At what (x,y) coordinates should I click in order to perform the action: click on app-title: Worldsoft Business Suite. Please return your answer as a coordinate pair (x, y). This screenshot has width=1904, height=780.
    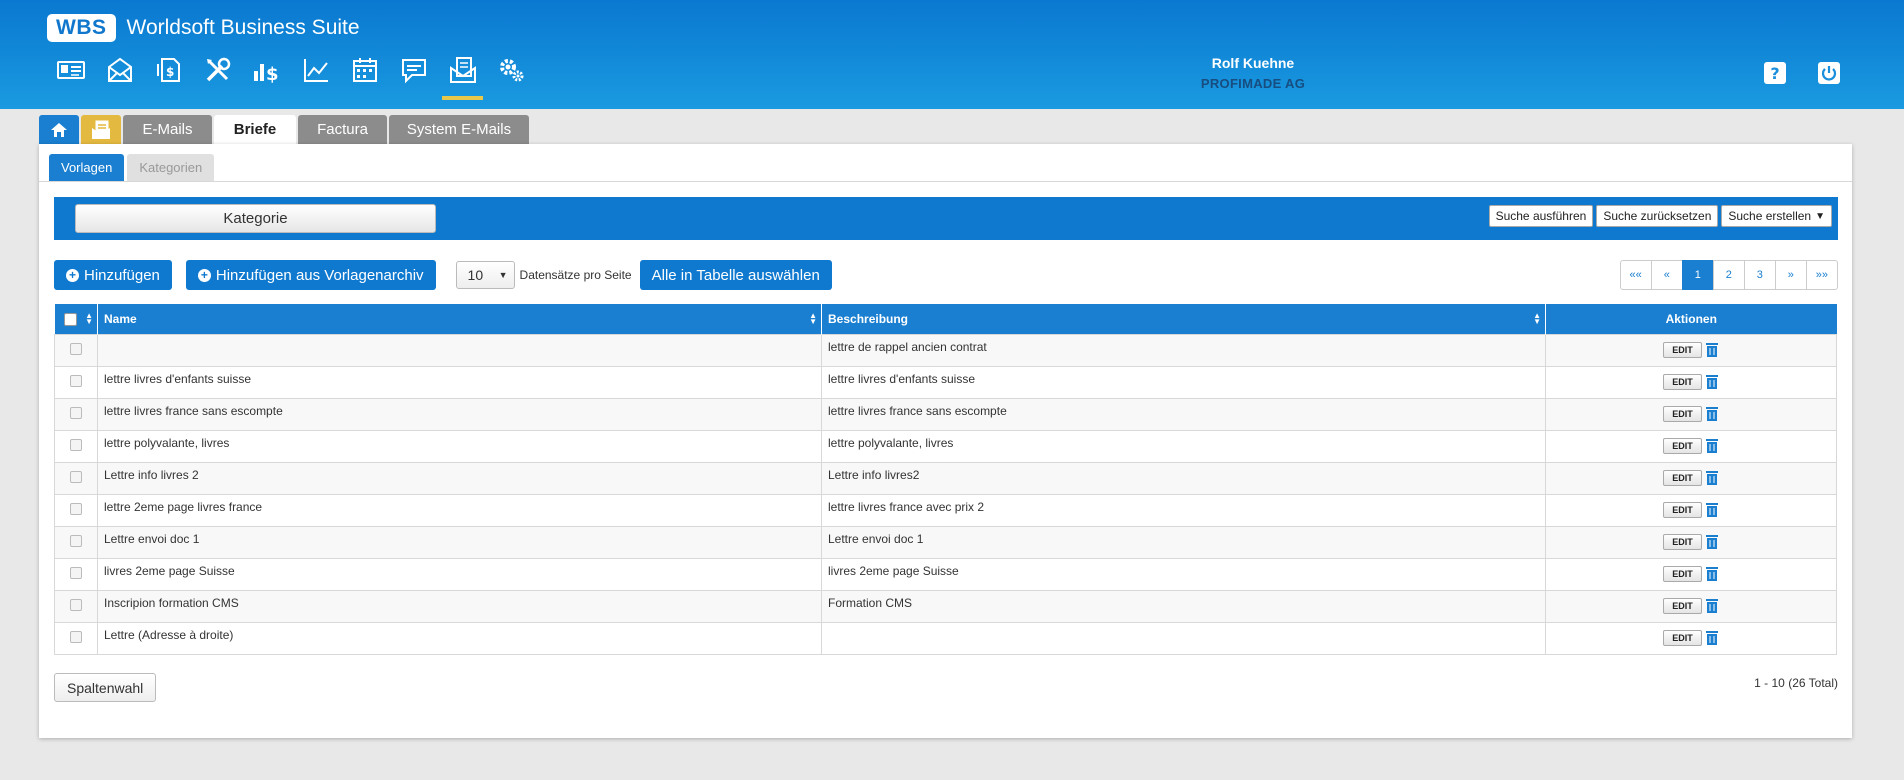
    Looking at the image, I should click on (243, 27).